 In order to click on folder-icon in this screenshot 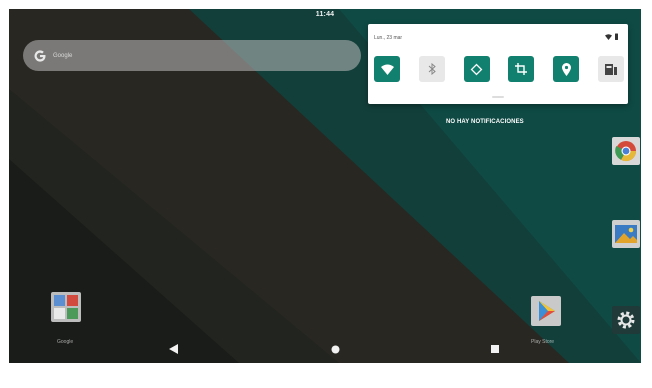, I will do `click(66, 307)`.